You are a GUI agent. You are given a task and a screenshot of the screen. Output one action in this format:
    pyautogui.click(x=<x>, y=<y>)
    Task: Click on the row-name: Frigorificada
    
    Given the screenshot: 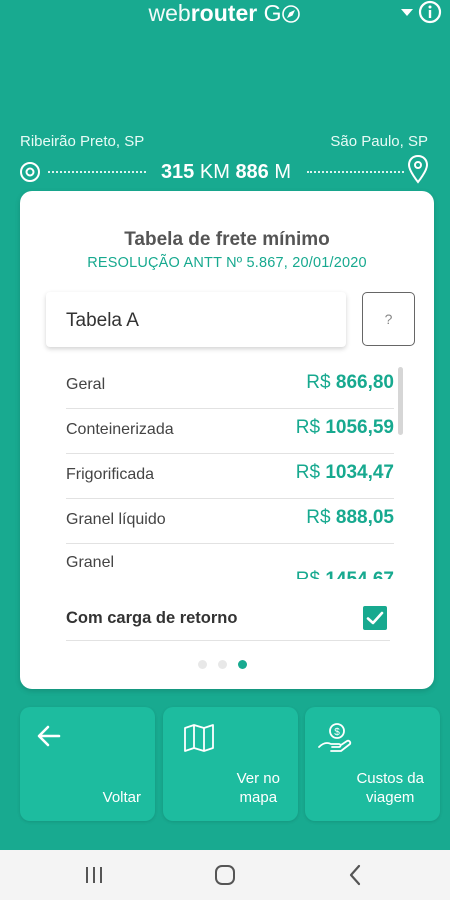 What is the action you would take?
    pyautogui.click(x=110, y=474)
    